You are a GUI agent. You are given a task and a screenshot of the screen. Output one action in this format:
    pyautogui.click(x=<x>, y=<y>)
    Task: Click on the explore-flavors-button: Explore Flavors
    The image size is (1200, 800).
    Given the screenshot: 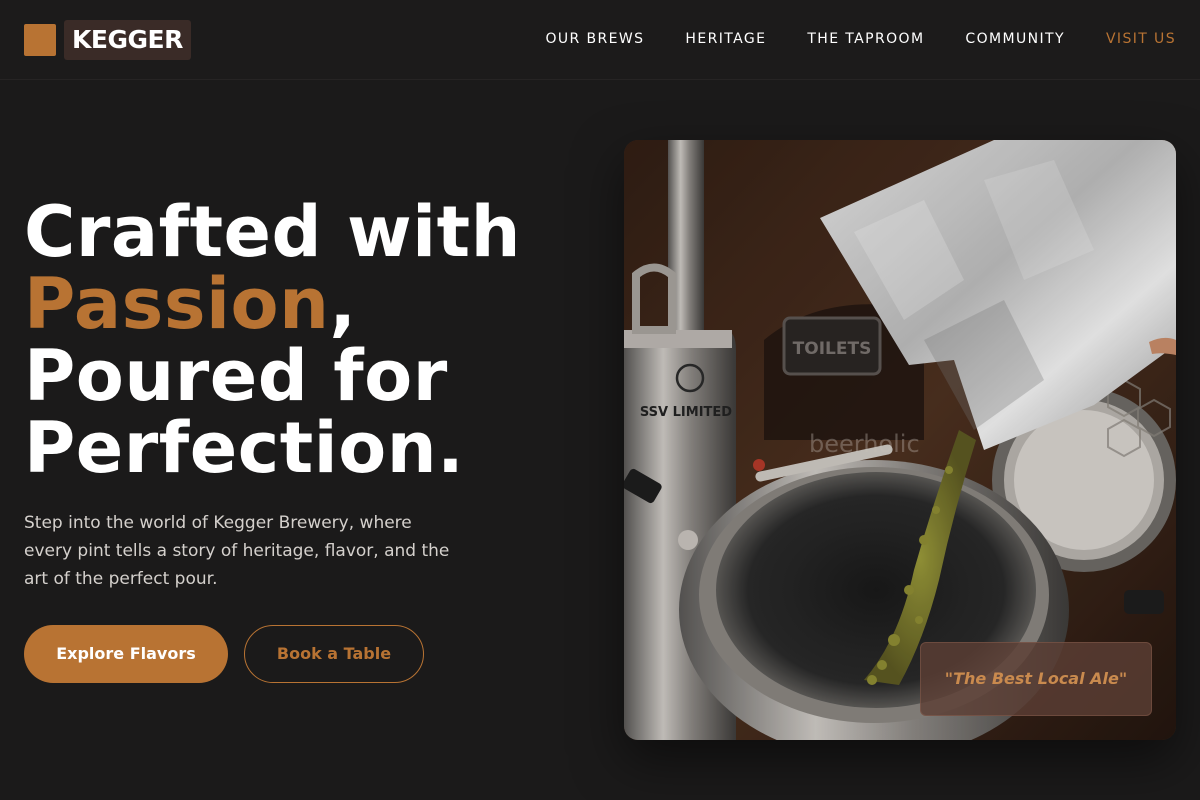 What is the action you would take?
    pyautogui.click(x=126, y=654)
    